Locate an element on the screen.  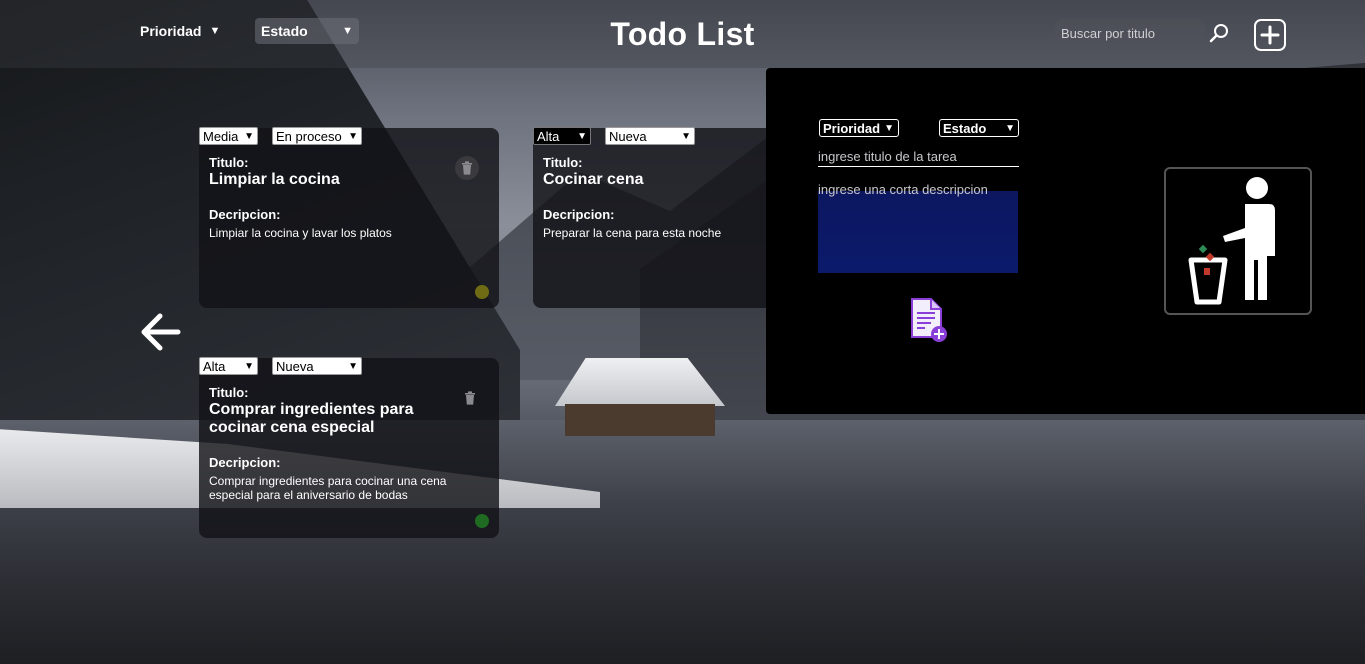
task-description: Limpiar la cocina y lavar los platos is located at coordinates (300, 233).